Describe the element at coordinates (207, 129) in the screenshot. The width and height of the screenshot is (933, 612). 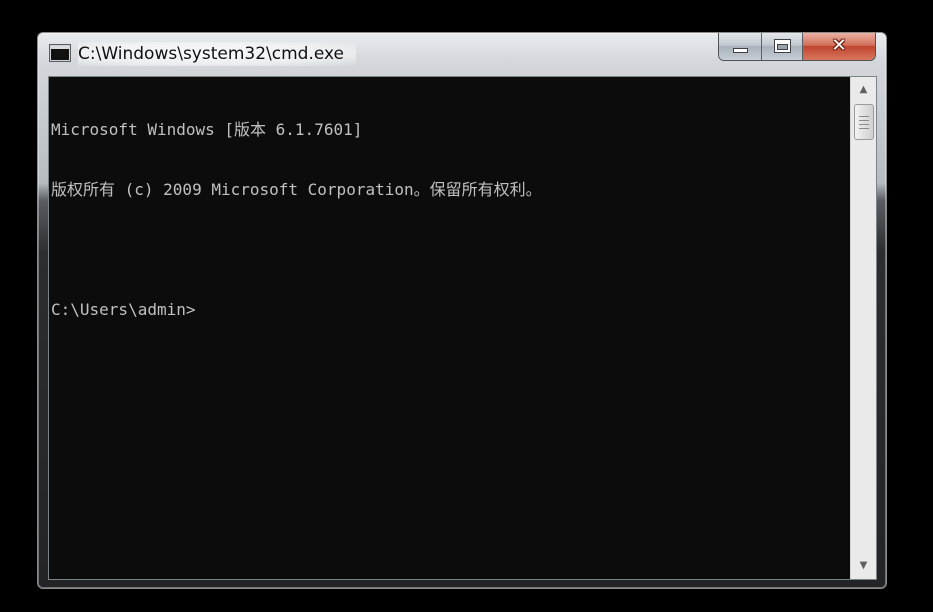
I see `console-line-version: Microsoft Windows [版本 6.1.7601]` at that location.